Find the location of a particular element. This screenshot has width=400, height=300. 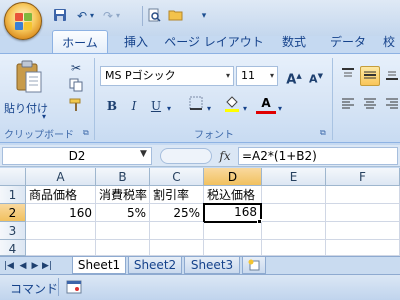

font-size-select: 11 ▾ is located at coordinates (257, 76).